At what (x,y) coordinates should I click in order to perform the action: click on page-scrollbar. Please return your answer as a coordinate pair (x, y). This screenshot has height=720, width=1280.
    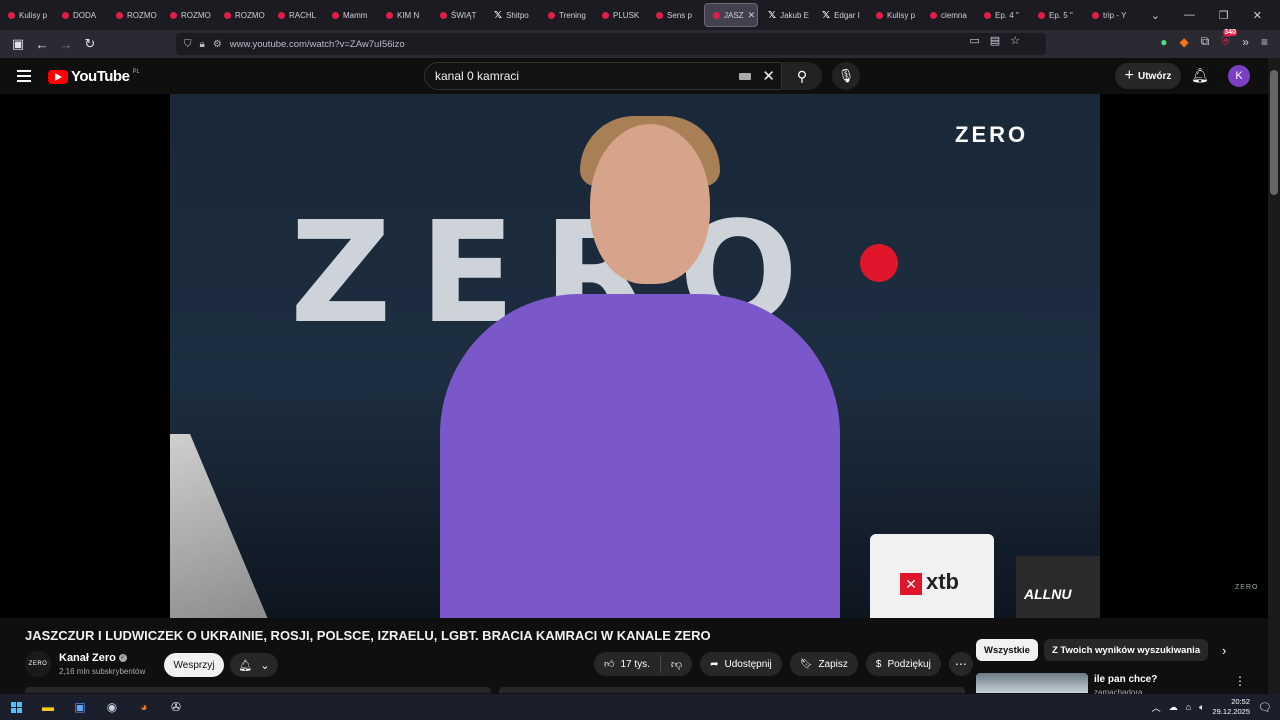
    Looking at the image, I should click on (1274, 376).